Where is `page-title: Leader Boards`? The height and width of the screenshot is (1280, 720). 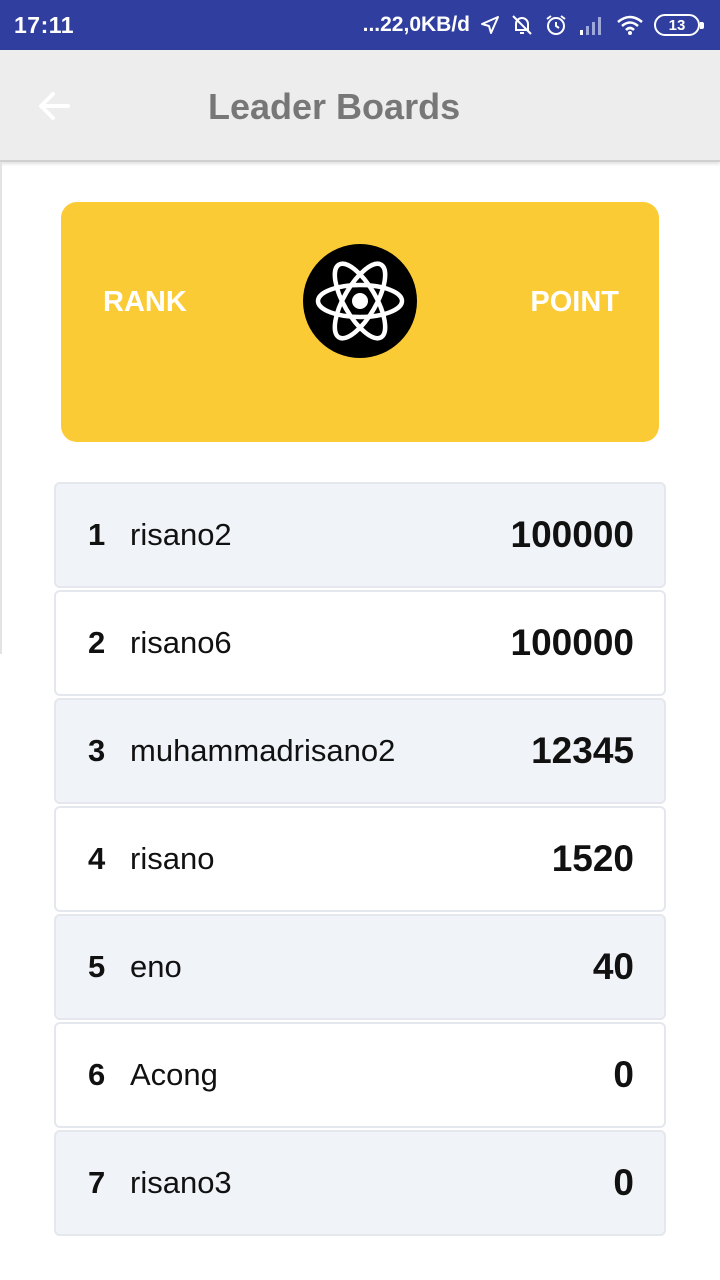 page-title: Leader Boards is located at coordinates (334, 106).